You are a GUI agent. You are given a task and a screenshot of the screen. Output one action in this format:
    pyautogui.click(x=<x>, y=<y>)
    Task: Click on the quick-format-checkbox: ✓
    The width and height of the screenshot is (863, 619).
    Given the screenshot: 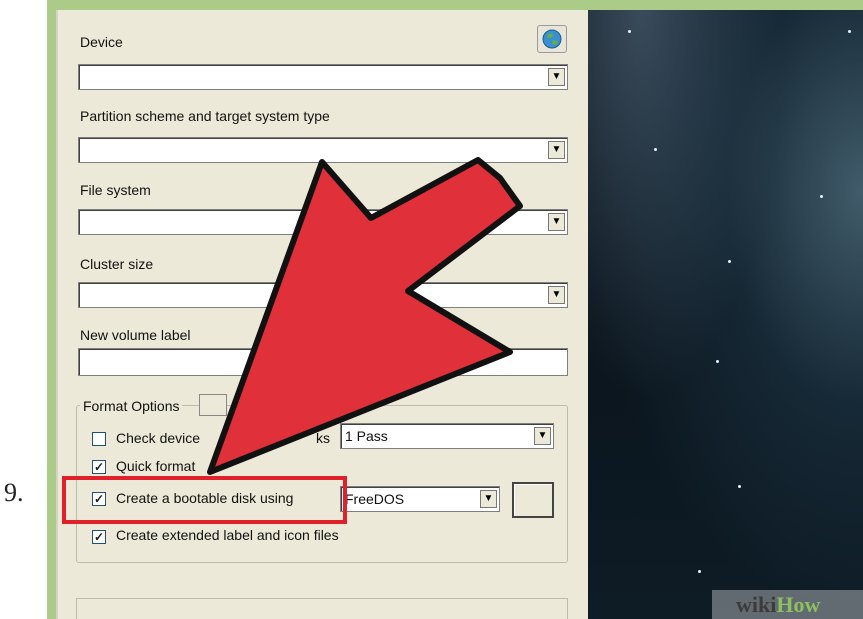 What is the action you would take?
    pyautogui.click(x=99, y=467)
    